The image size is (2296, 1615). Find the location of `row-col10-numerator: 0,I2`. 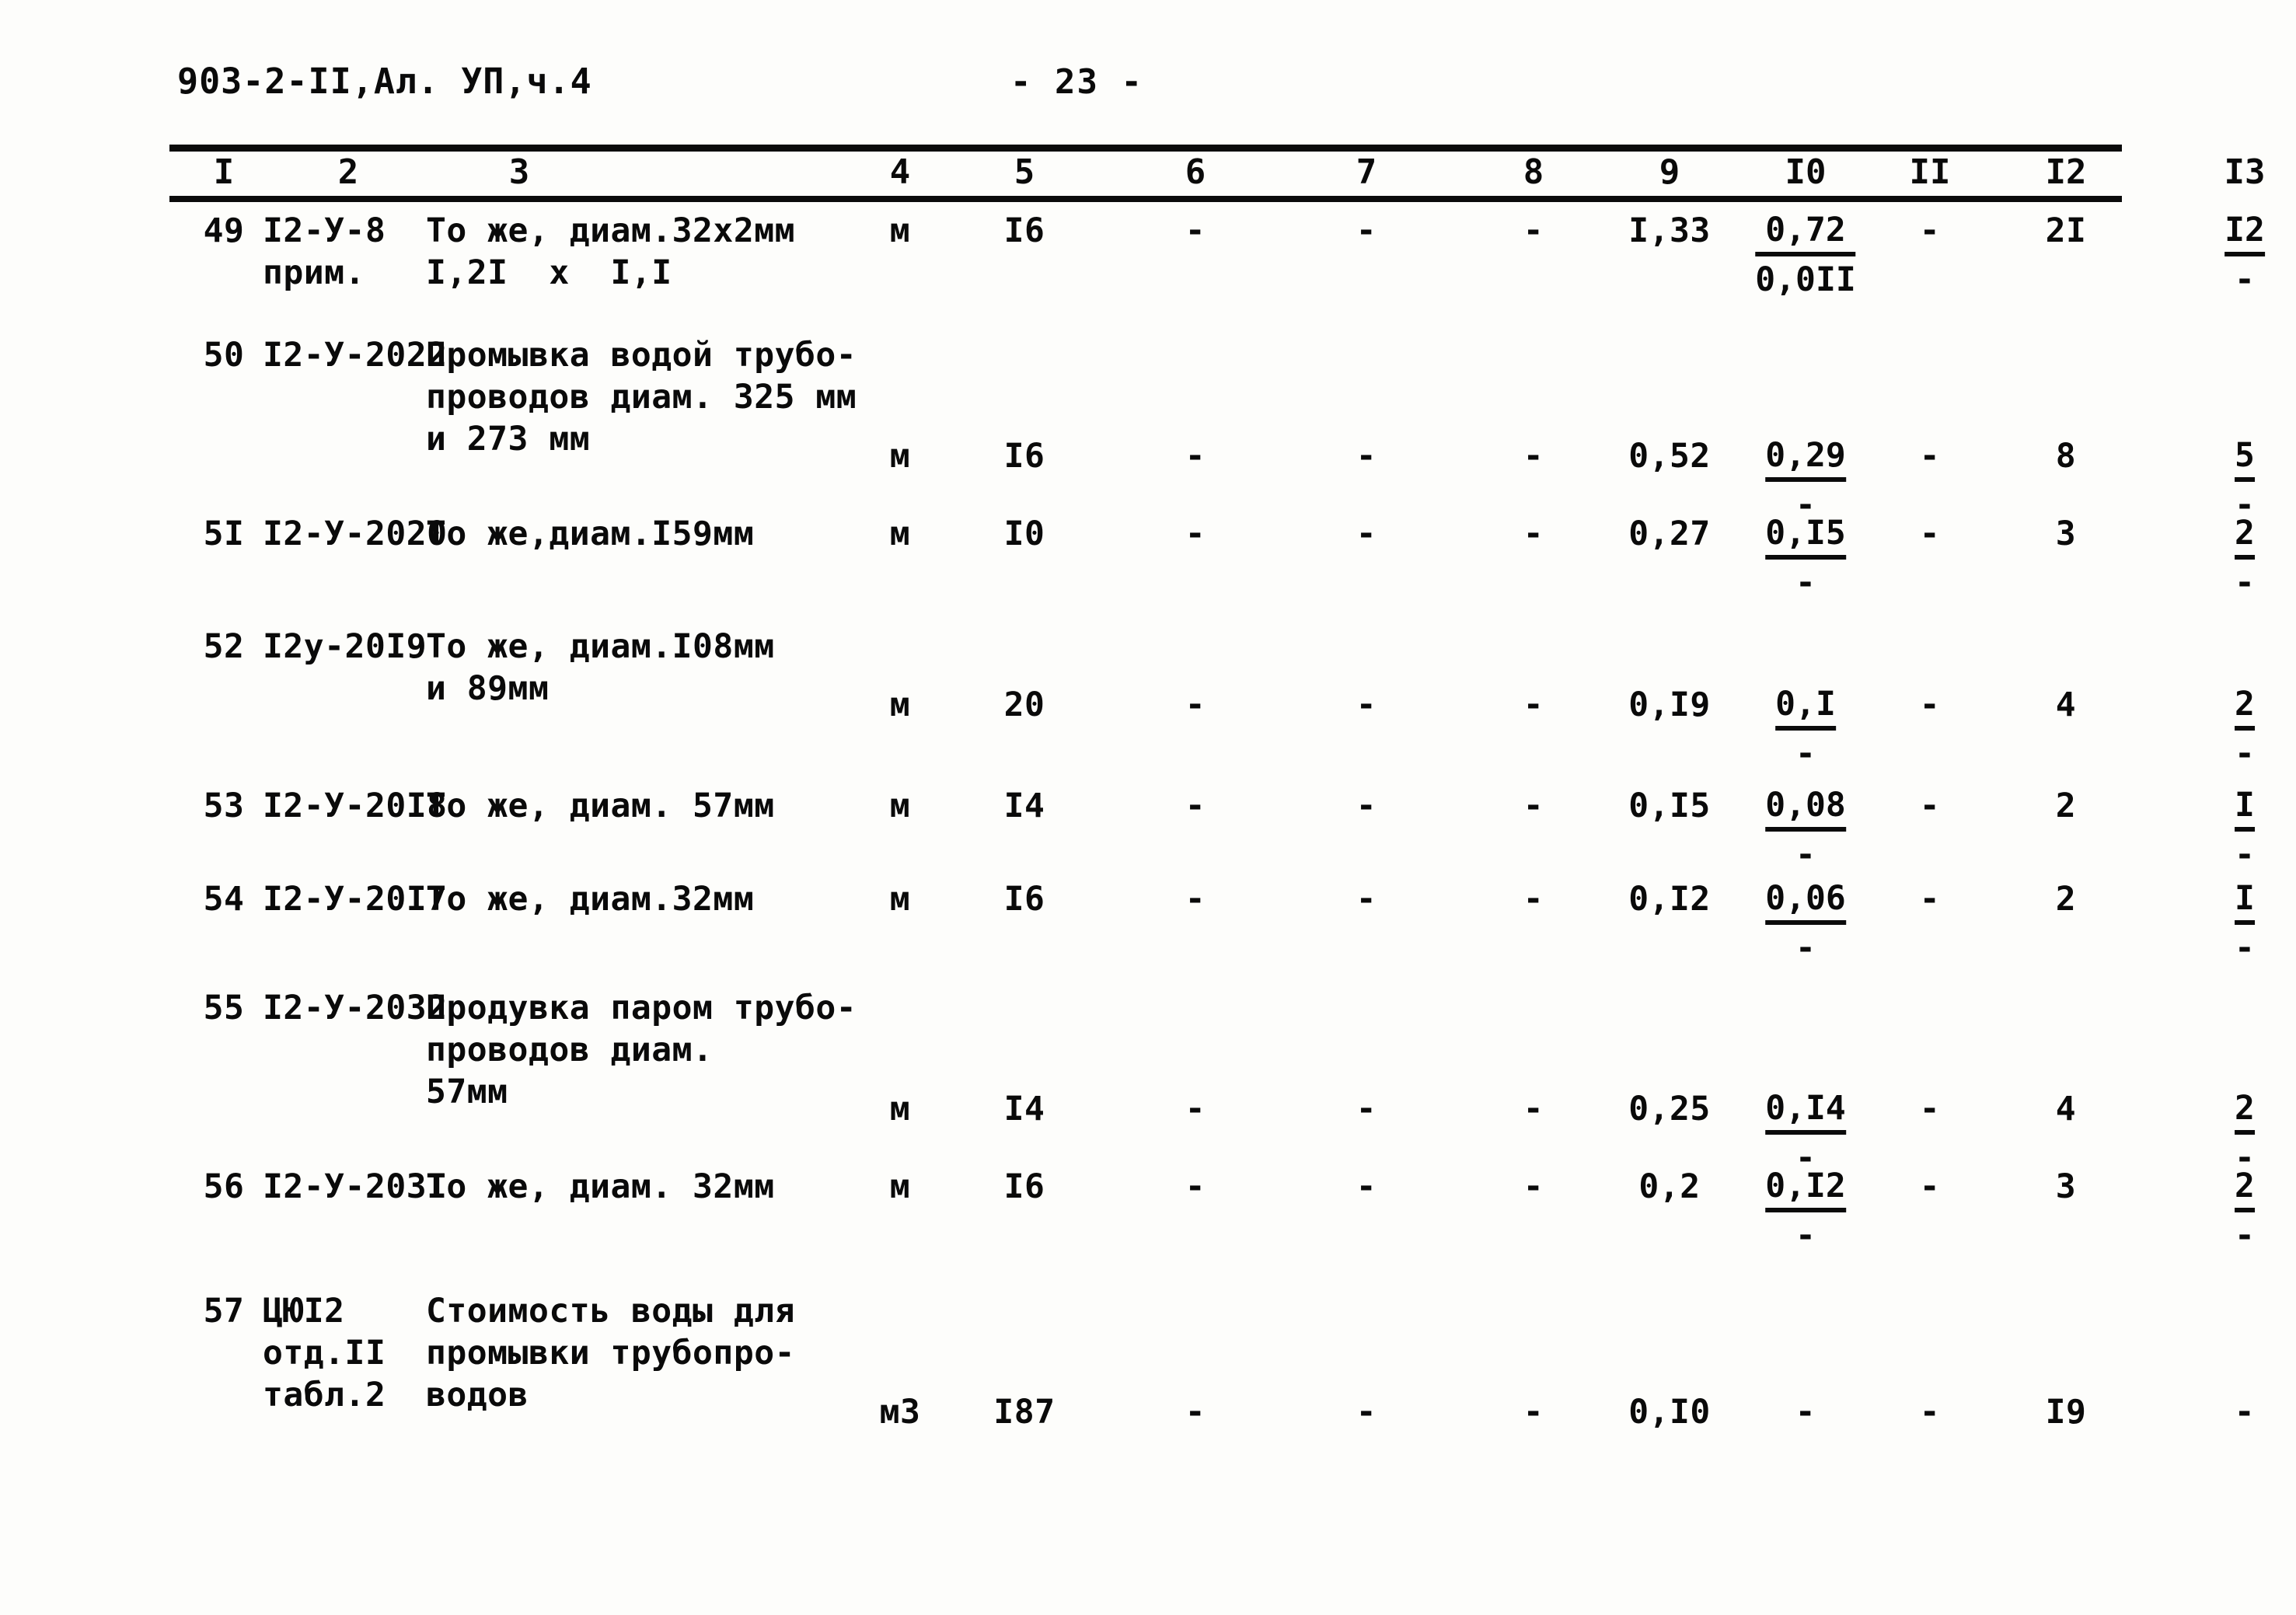

row-col10-numerator: 0,I2 is located at coordinates (1806, 1189).